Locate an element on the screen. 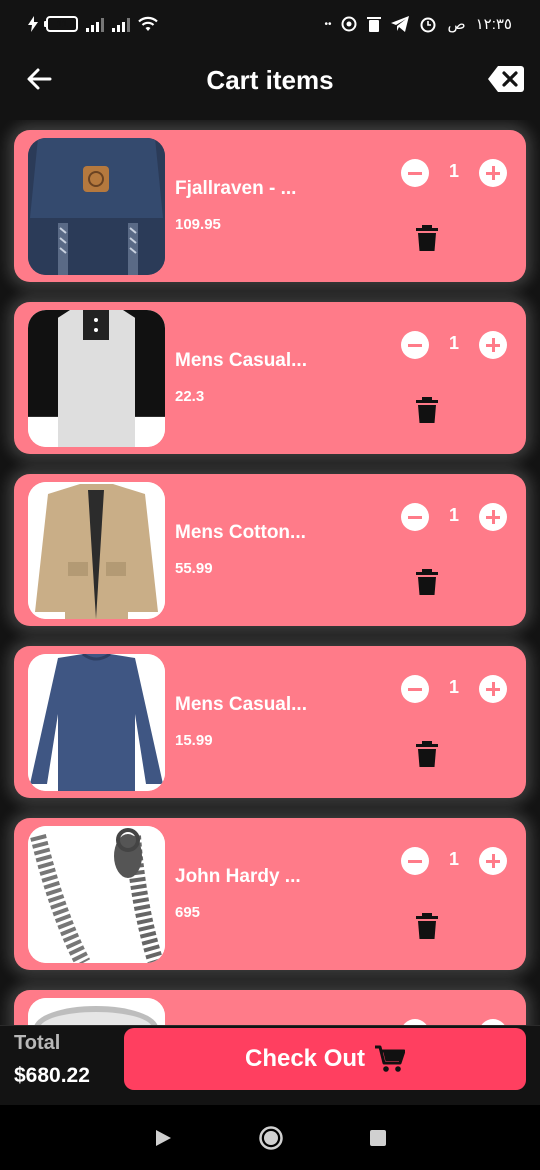 This screenshot has width=540, height=1170. page-title: Cart items is located at coordinates (270, 79).